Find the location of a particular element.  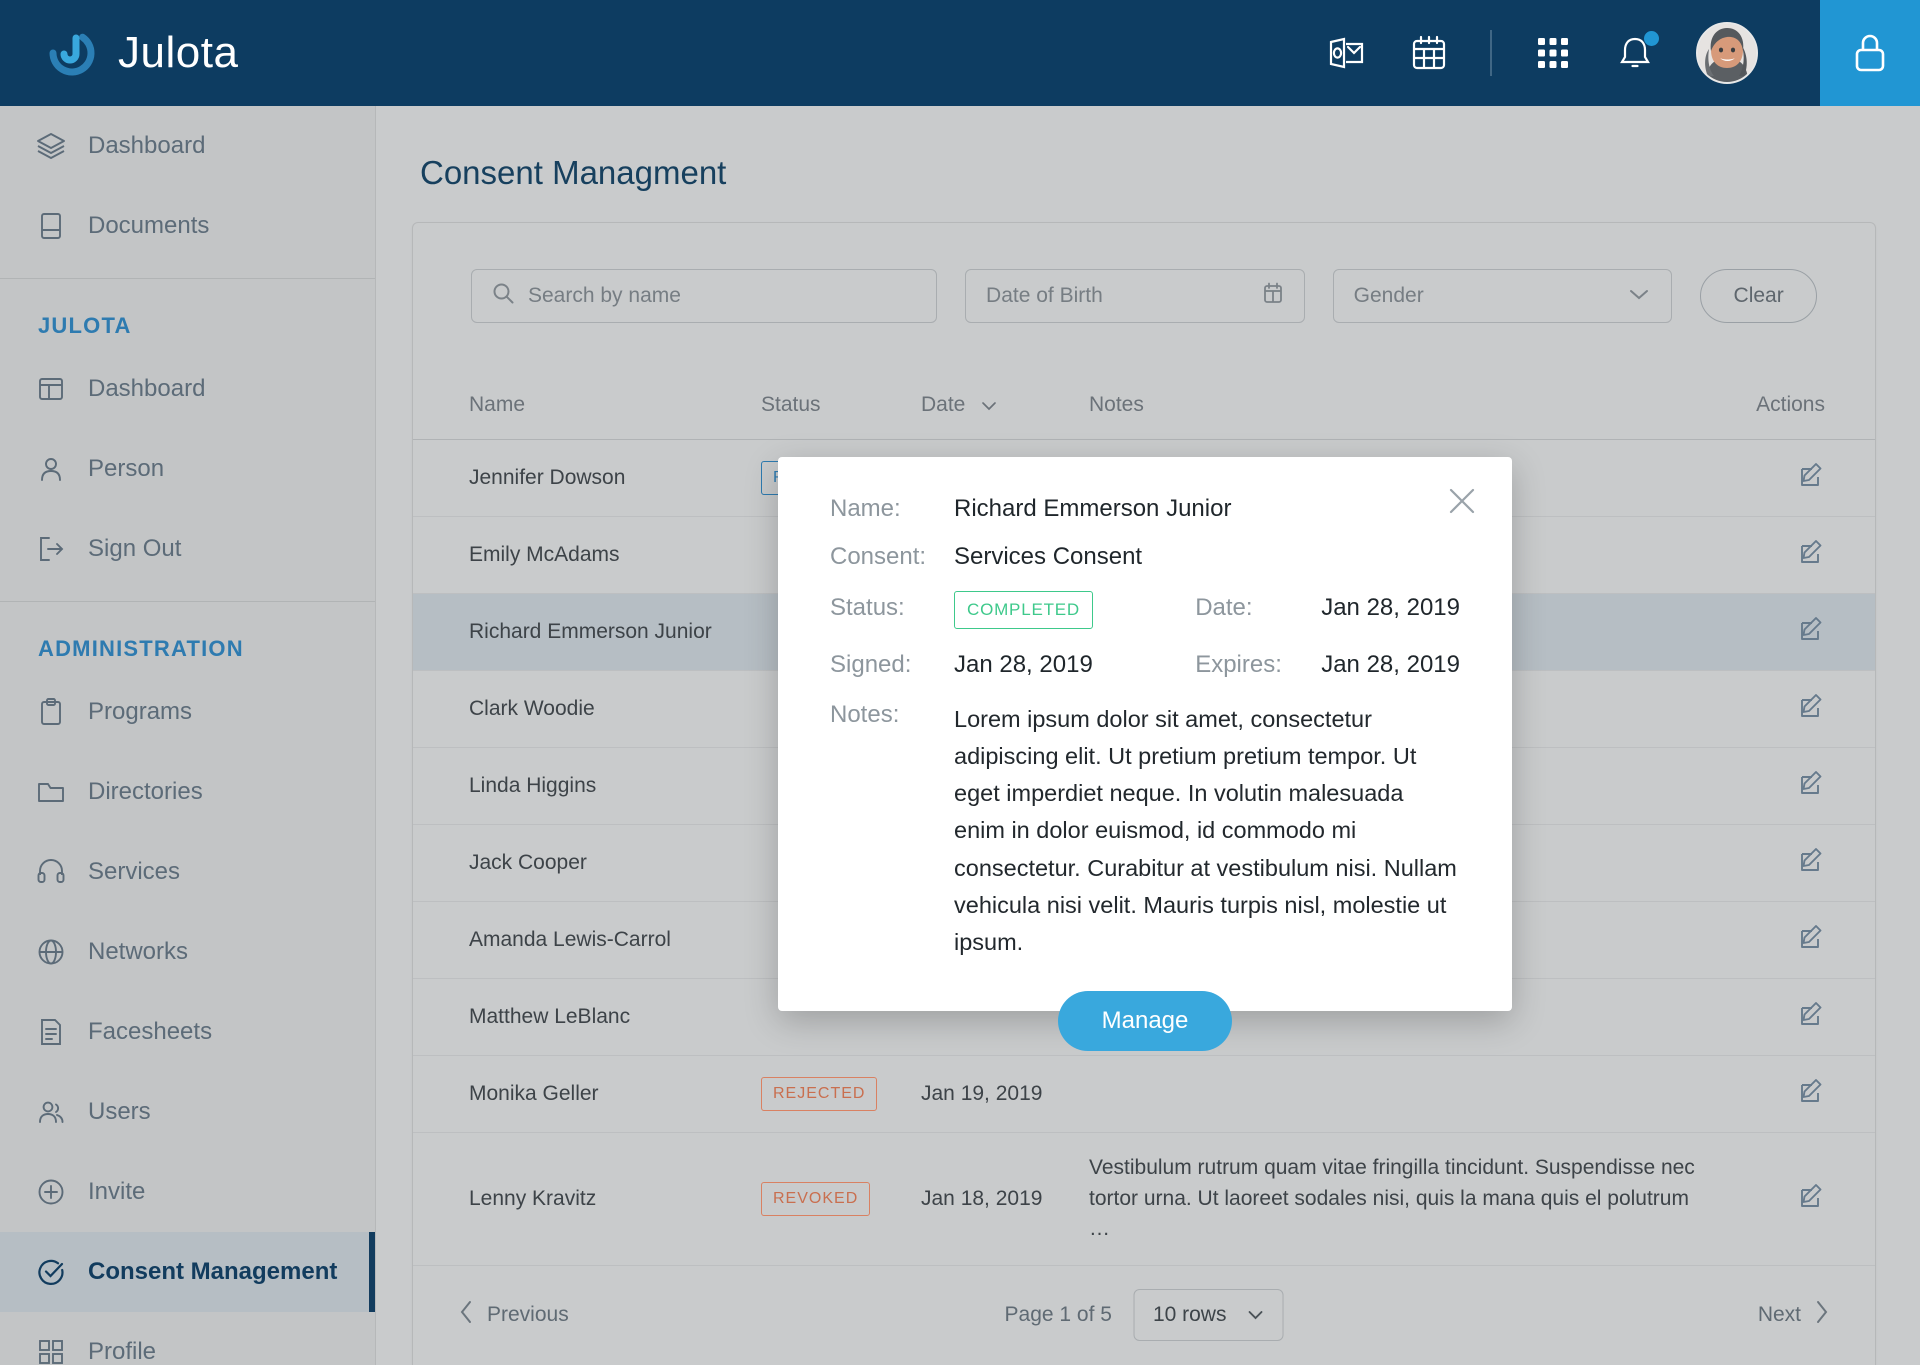

outlook-mail-icon is located at coordinates (1347, 53).